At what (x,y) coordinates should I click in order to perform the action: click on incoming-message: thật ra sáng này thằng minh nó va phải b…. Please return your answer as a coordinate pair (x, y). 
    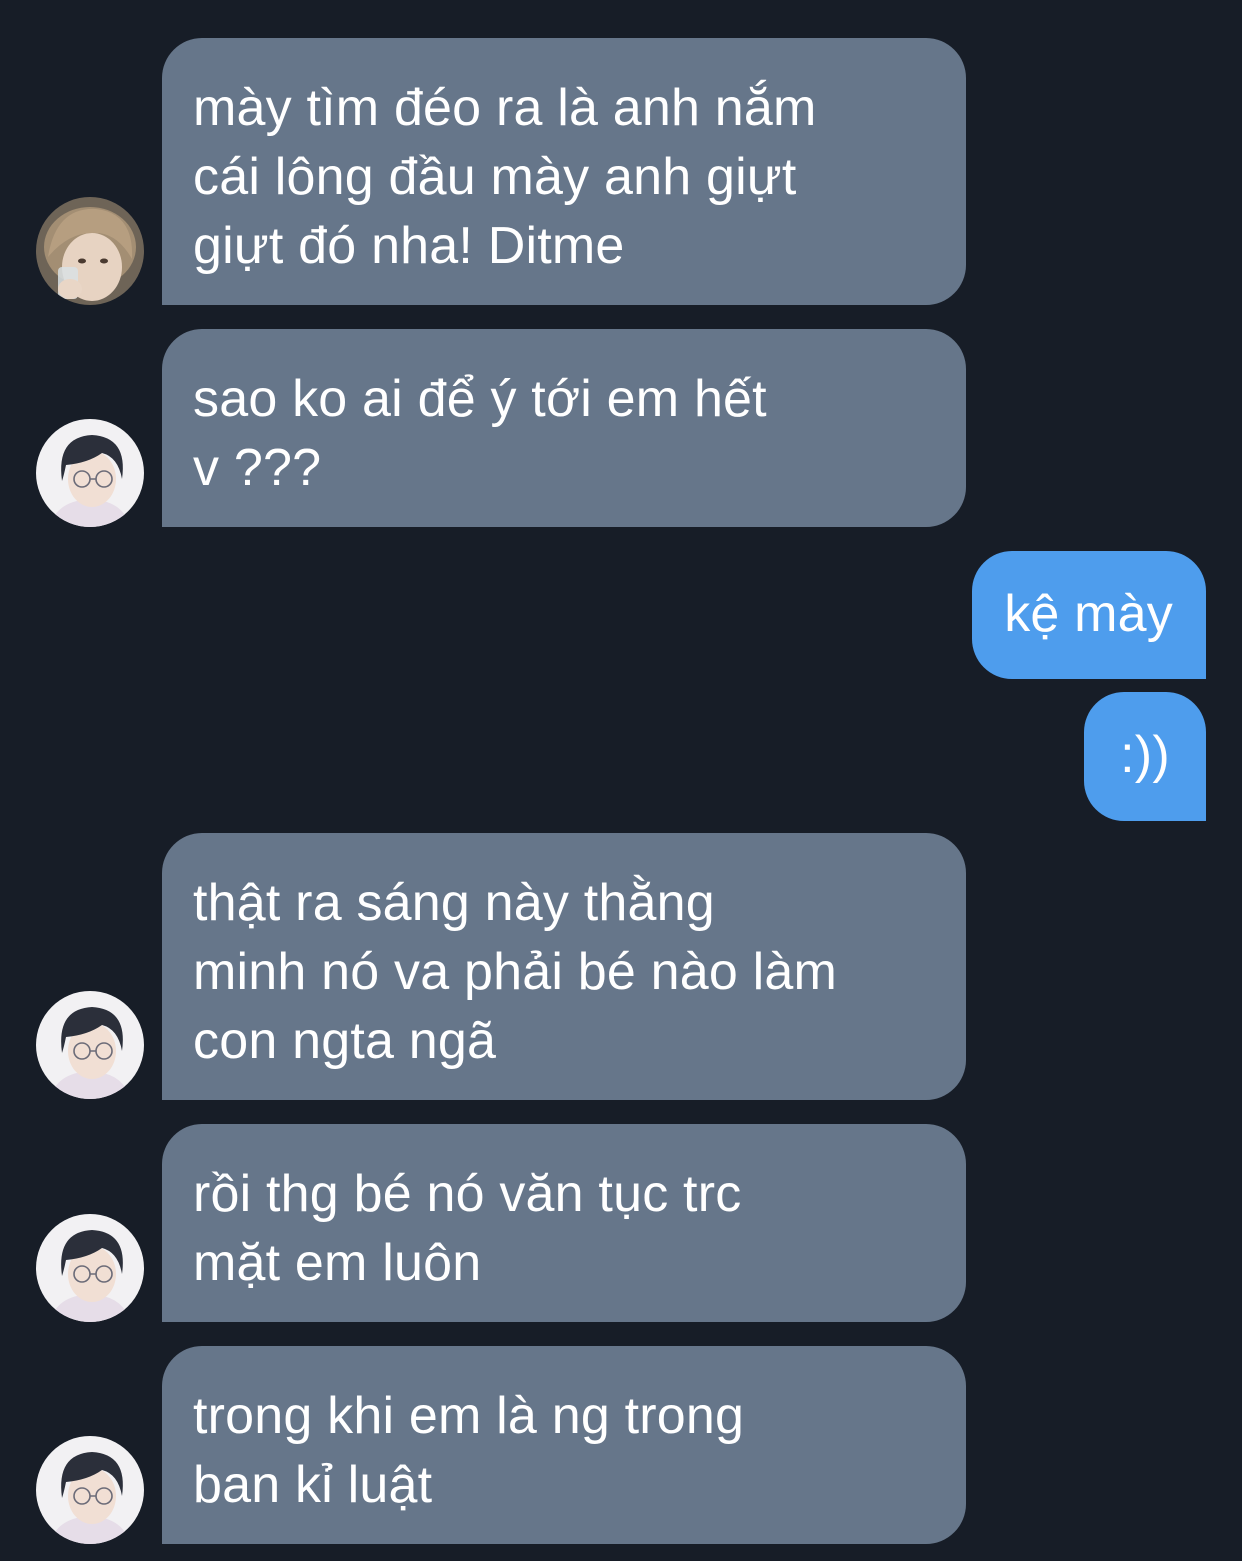
    Looking at the image, I should click on (564, 966).